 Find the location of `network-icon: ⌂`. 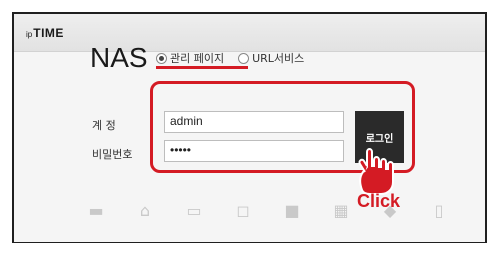

network-icon: ⌂ is located at coordinates (145, 210).